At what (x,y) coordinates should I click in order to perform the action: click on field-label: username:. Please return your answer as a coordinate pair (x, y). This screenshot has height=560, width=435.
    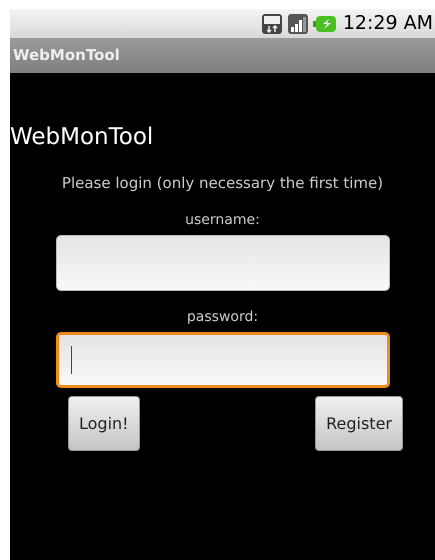
    Looking at the image, I should click on (222, 220).